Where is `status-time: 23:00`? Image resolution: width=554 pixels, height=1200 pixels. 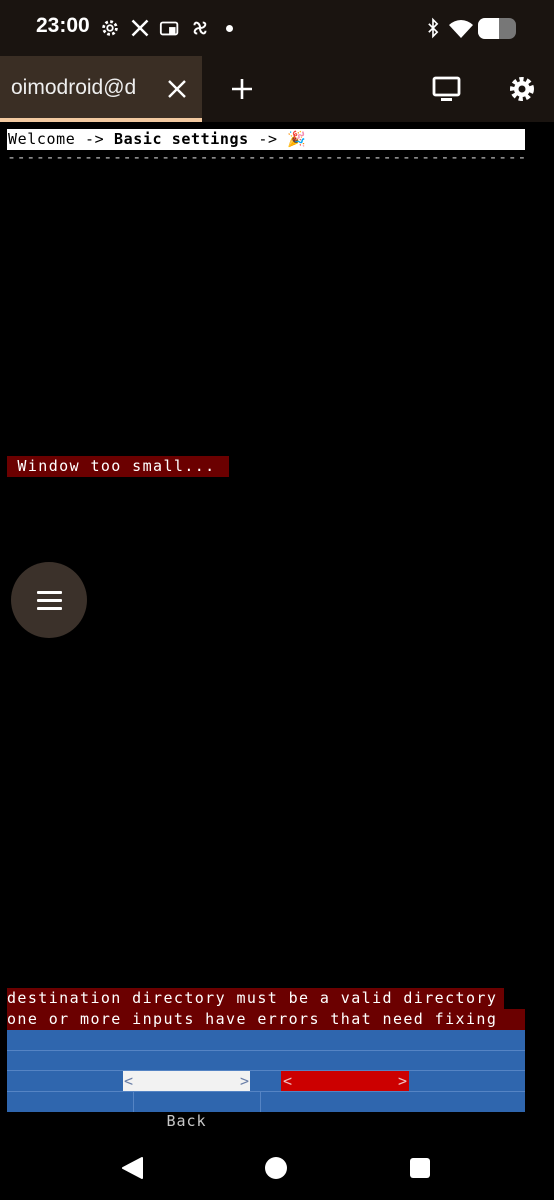
status-time: 23:00 is located at coordinates (63, 25).